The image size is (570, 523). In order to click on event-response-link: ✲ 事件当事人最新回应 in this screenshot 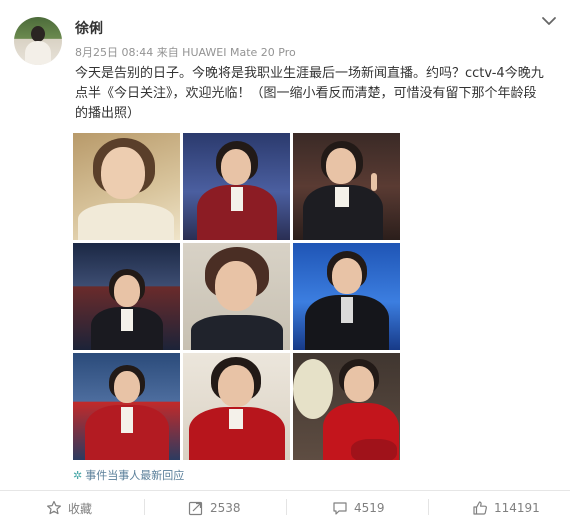, I will do `click(128, 475)`.